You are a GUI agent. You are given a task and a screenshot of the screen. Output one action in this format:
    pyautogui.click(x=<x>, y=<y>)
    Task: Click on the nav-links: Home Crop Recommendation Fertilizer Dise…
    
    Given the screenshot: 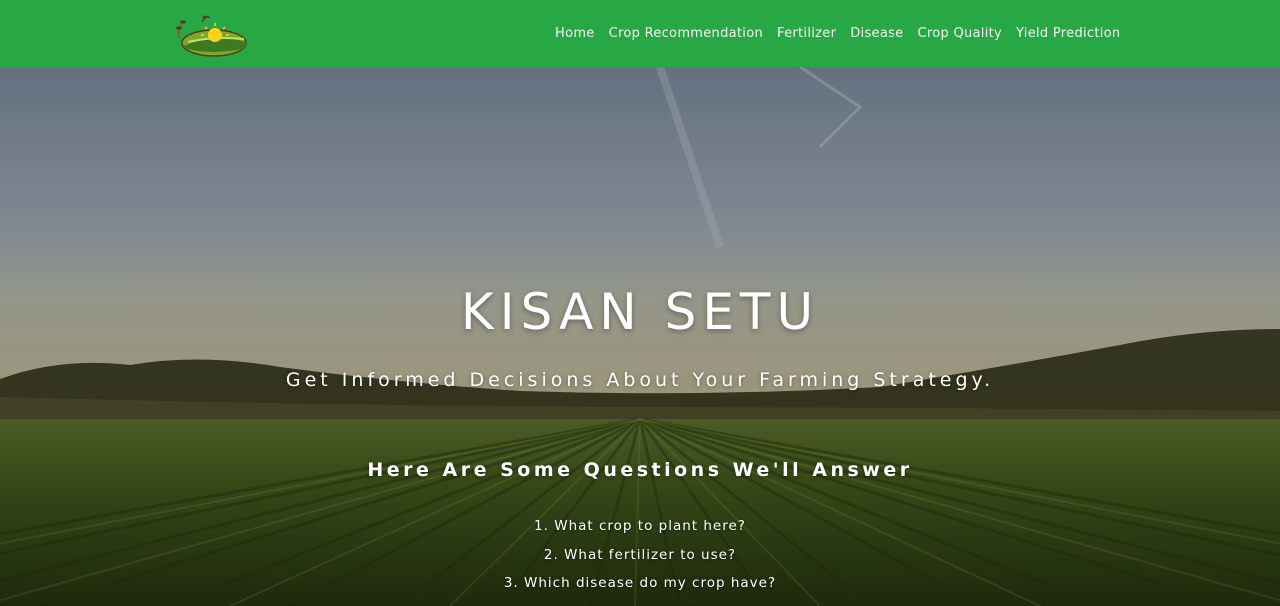 What is the action you would take?
    pyautogui.click(x=837, y=33)
    